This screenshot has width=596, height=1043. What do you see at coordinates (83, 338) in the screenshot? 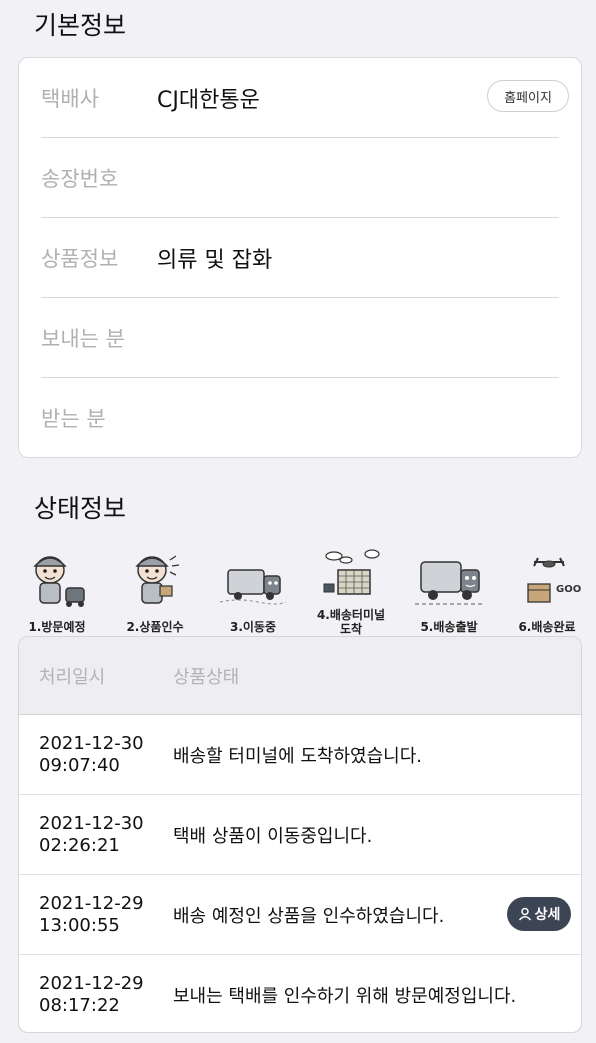
I see `sender-label: 보내는 분` at bounding box center [83, 338].